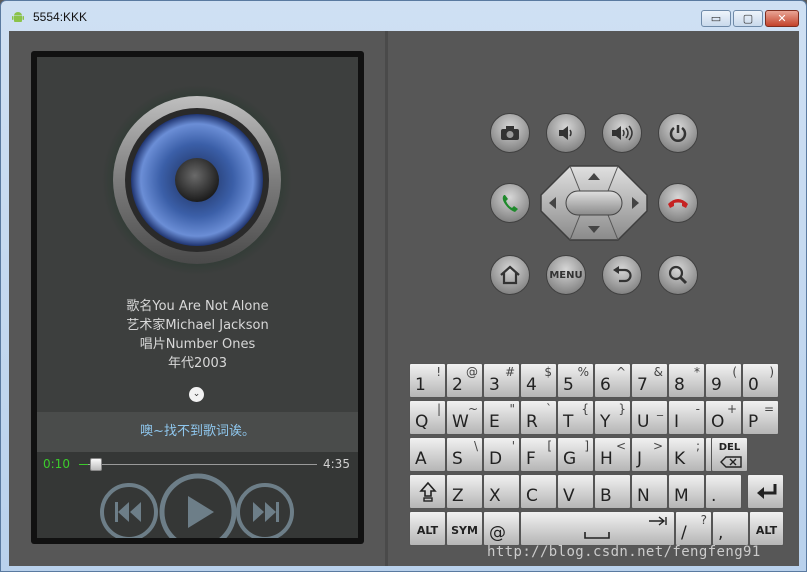 Image resolution: width=807 pixels, height=572 pixels. What do you see at coordinates (531, 459) in the screenshot?
I see `key-label: F` at bounding box center [531, 459].